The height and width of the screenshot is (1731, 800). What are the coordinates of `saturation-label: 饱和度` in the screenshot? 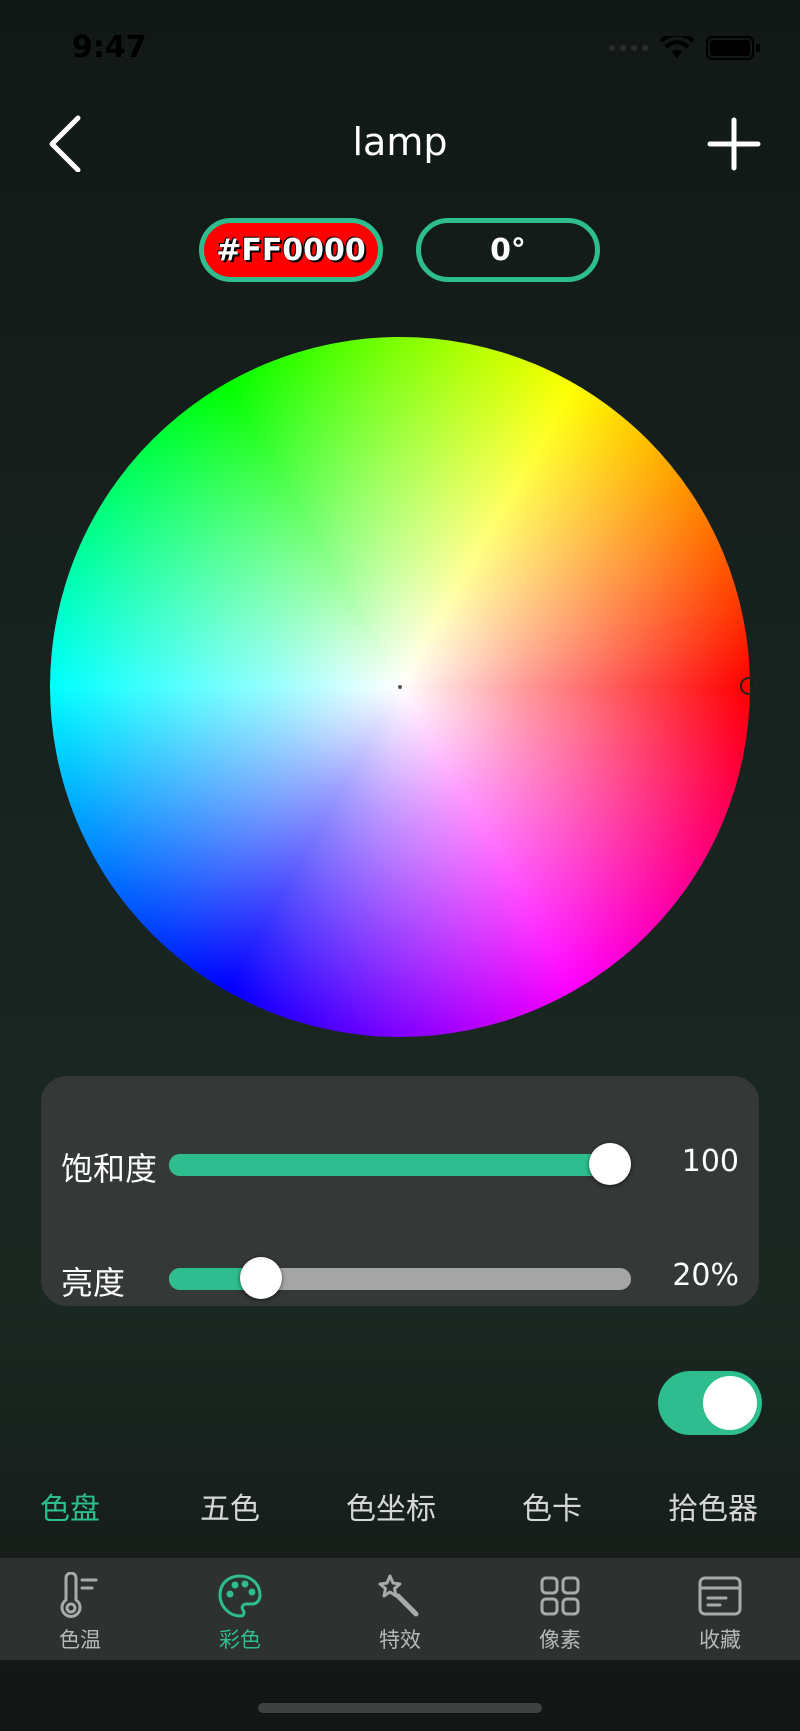 It's located at (109, 1169).